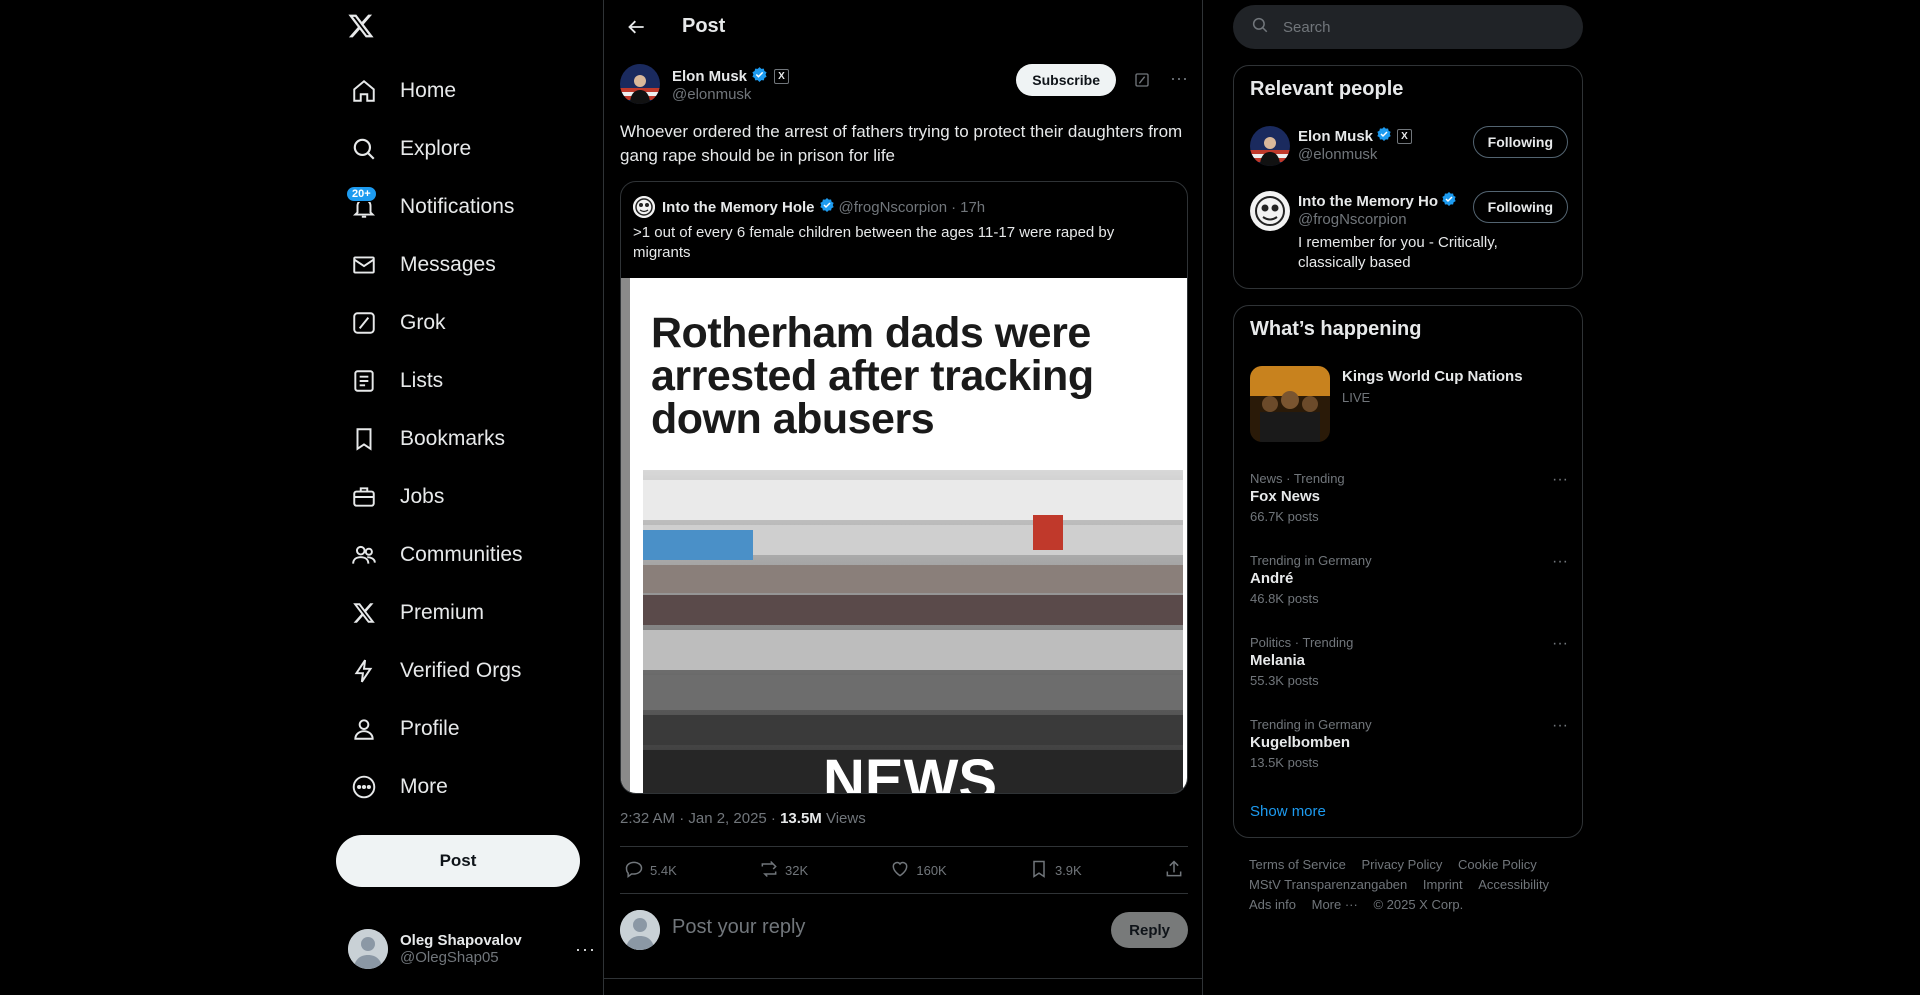  I want to click on author-name: Elon Musk, so click(709, 76).